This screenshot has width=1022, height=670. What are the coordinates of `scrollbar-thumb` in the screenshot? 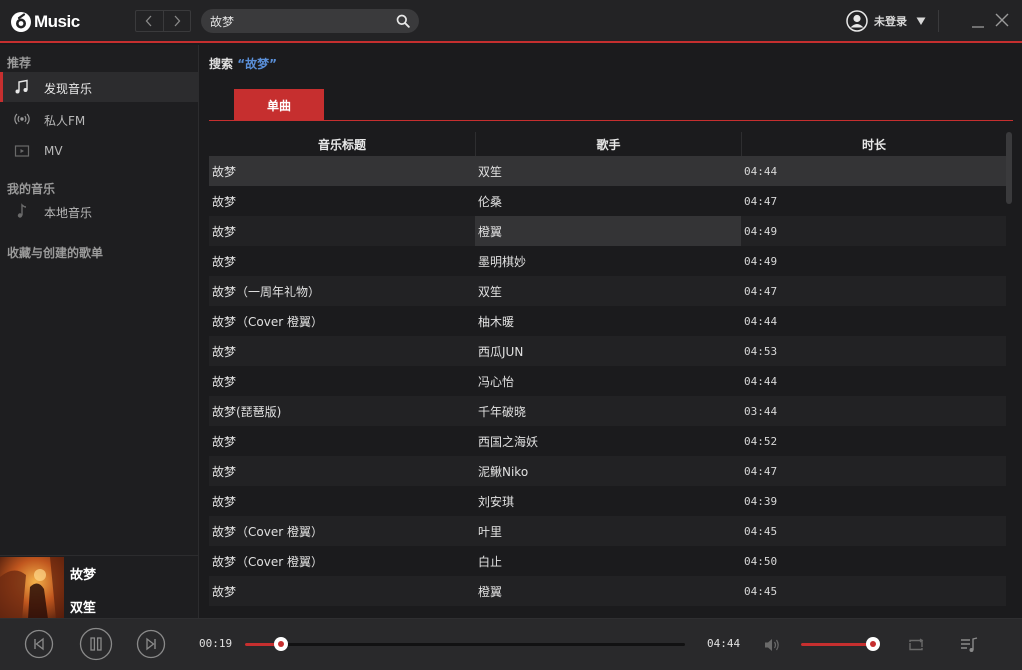 It's located at (1009, 168).